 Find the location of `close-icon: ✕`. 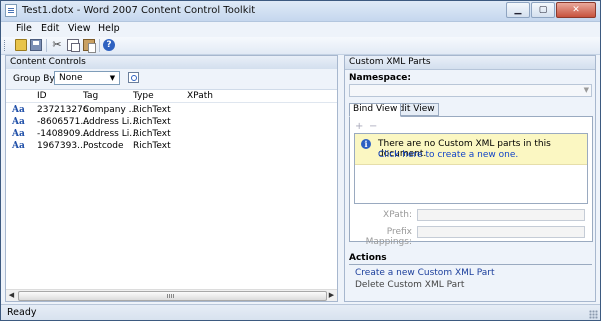

close-icon: ✕ is located at coordinates (576, 10).